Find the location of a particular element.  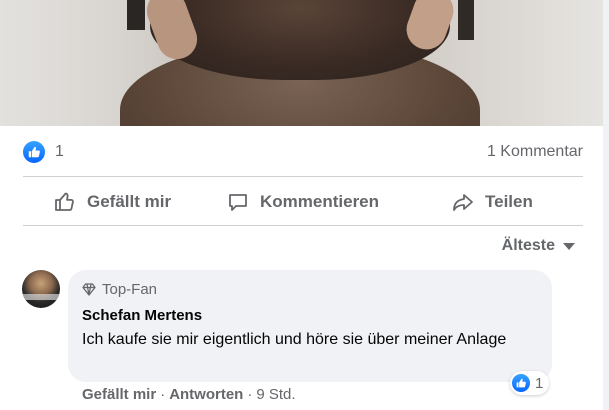

like-button-label: Gefällt mir is located at coordinates (129, 201).